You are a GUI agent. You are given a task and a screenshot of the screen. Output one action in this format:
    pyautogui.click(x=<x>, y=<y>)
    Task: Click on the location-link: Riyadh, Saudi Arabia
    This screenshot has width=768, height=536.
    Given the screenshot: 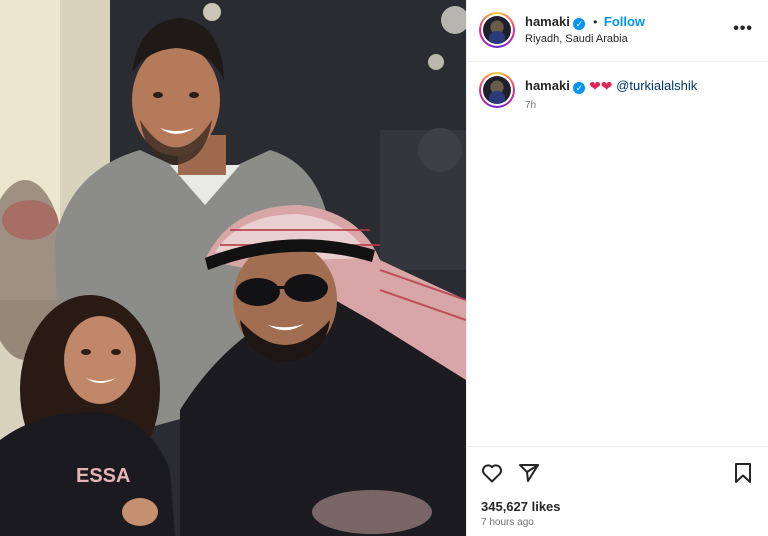 What is the action you would take?
    pyautogui.click(x=576, y=39)
    